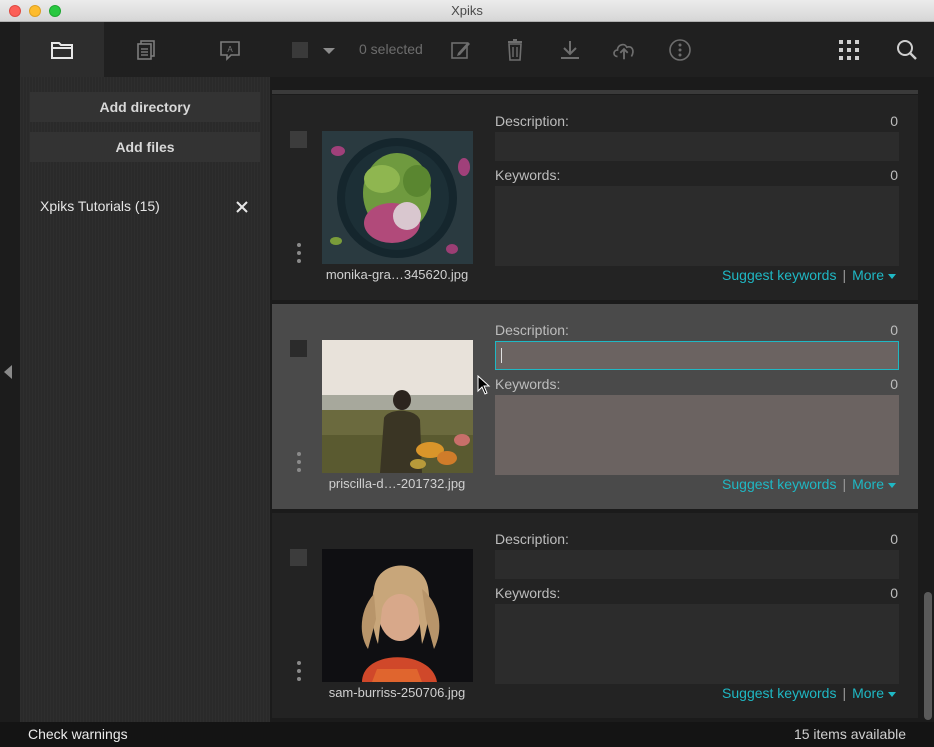  I want to click on svg-text: A, so click(230, 49).